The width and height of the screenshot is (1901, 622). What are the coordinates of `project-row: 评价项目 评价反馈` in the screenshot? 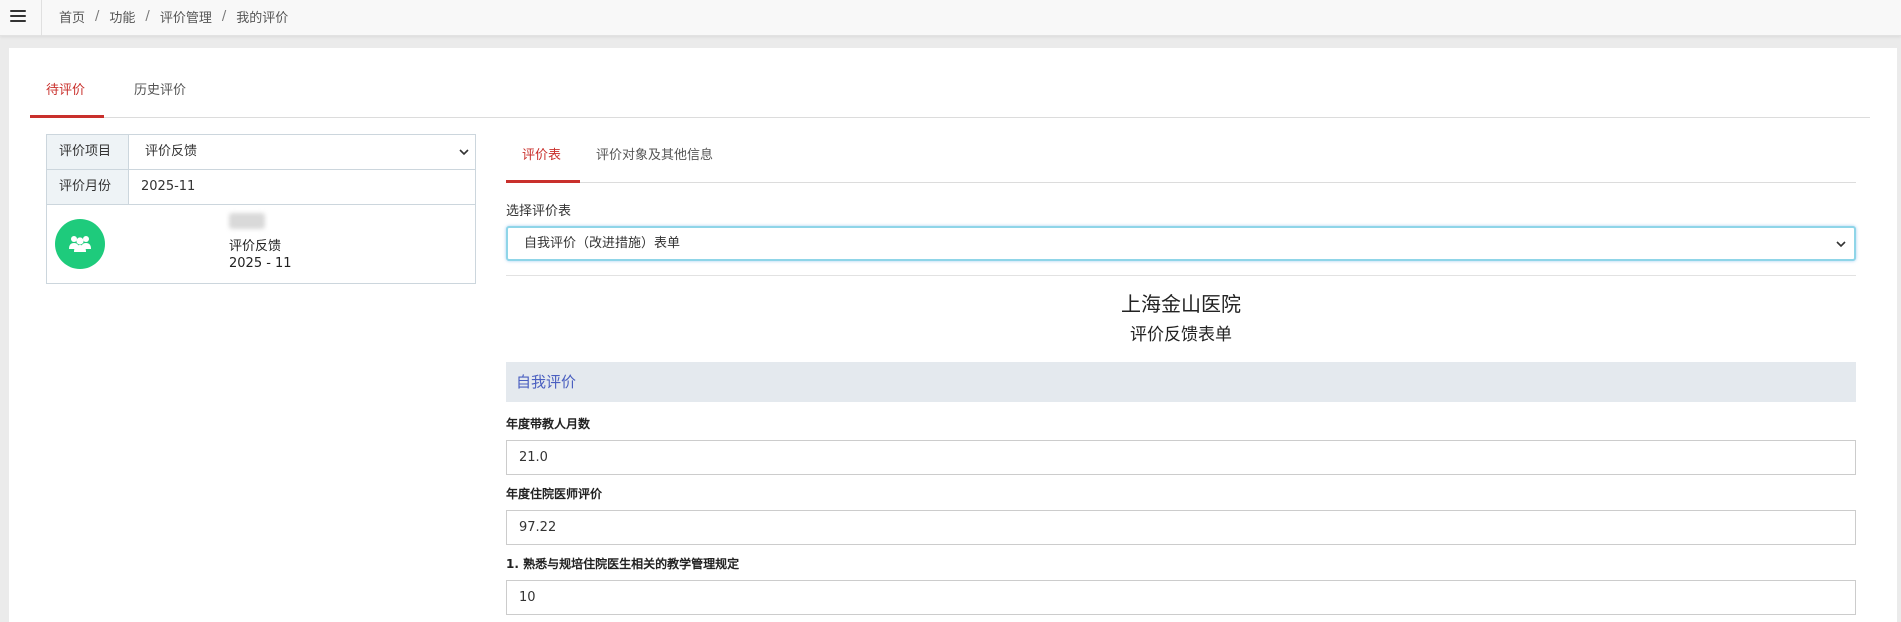 It's located at (261, 152).